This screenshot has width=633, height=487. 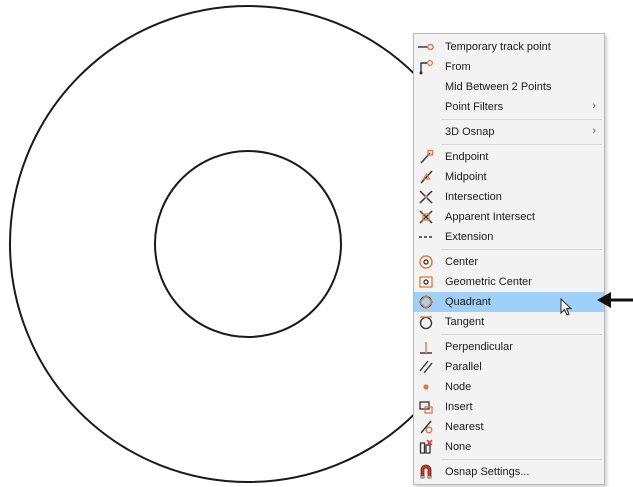 I want to click on menu-item-midpoint: Midpoint, so click(x=509, y=177).